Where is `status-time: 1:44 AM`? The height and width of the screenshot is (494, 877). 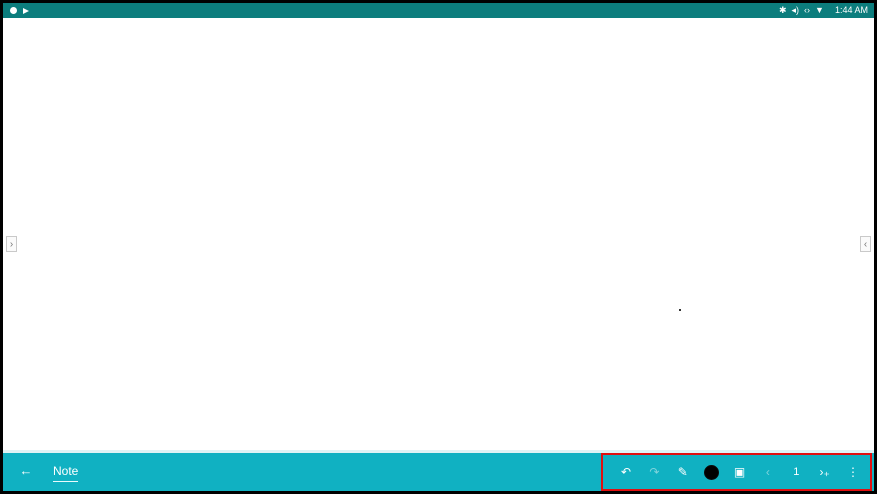
status-time: 1:44 AM is located at coordinates (851, 10).